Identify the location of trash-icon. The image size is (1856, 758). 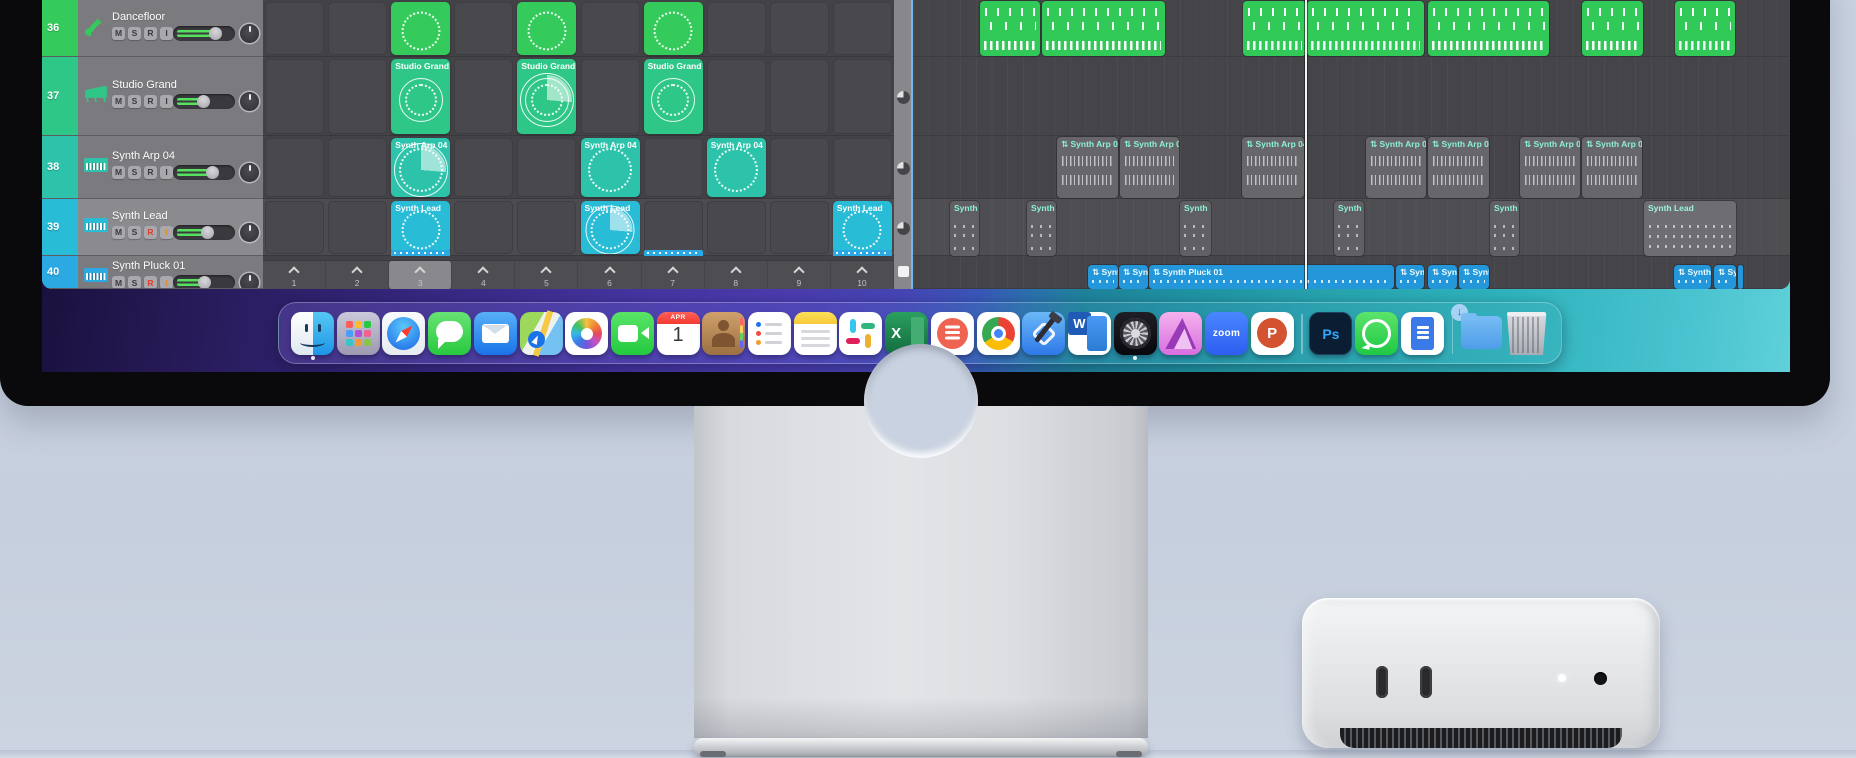
(1526, 333).